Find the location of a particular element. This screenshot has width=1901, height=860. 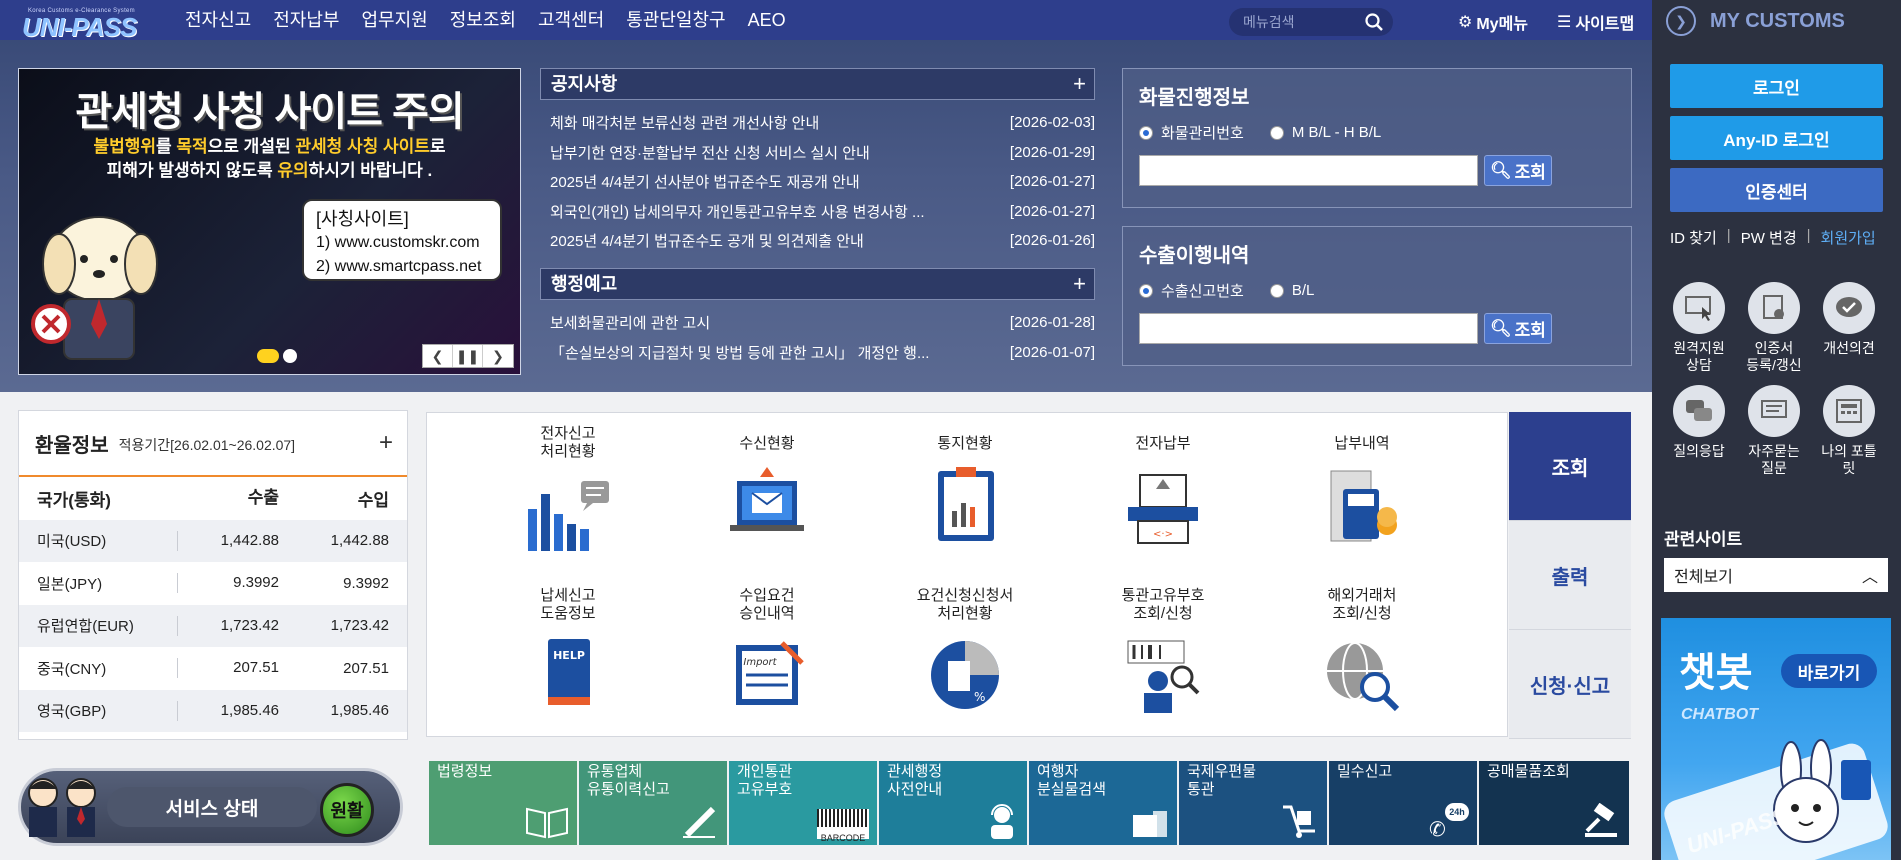

certificate-shortcut: 인증서 등록/갱신 is located at coordinates (1774, 328).